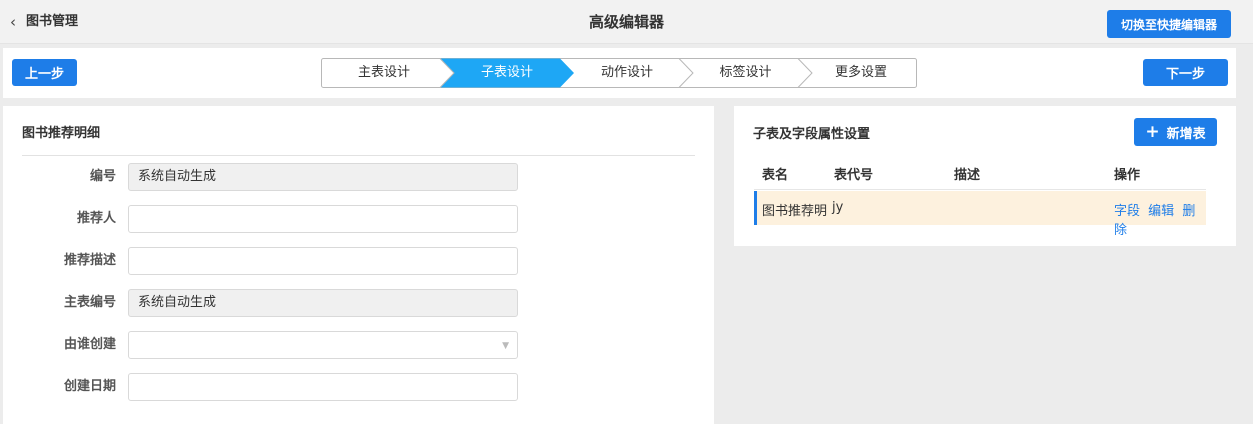 This screenshot has width=1253, height=424. What do you see at coordinates (89, 260) in the screenshot?
I see `field-label: 推荐描述` at bounding box center [89, 260].